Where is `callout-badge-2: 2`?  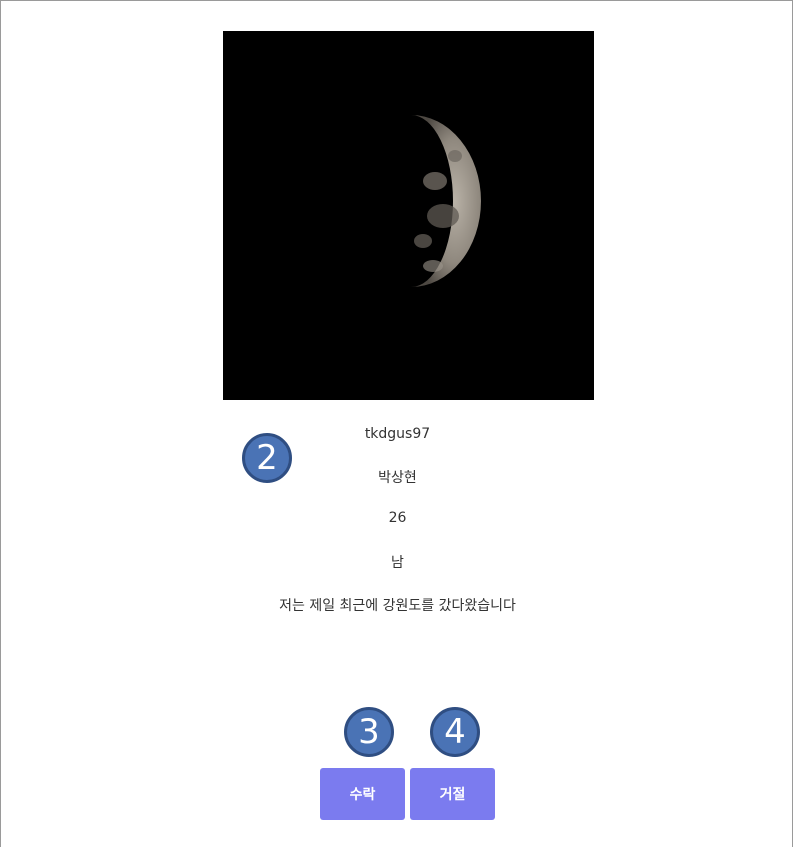 callout-badge-2: 2 is located at coordinates (267, 458).